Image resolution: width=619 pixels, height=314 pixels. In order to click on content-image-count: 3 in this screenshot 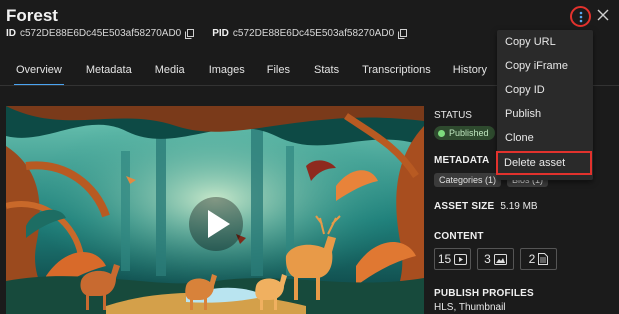, I will do `click(495, 259)`.